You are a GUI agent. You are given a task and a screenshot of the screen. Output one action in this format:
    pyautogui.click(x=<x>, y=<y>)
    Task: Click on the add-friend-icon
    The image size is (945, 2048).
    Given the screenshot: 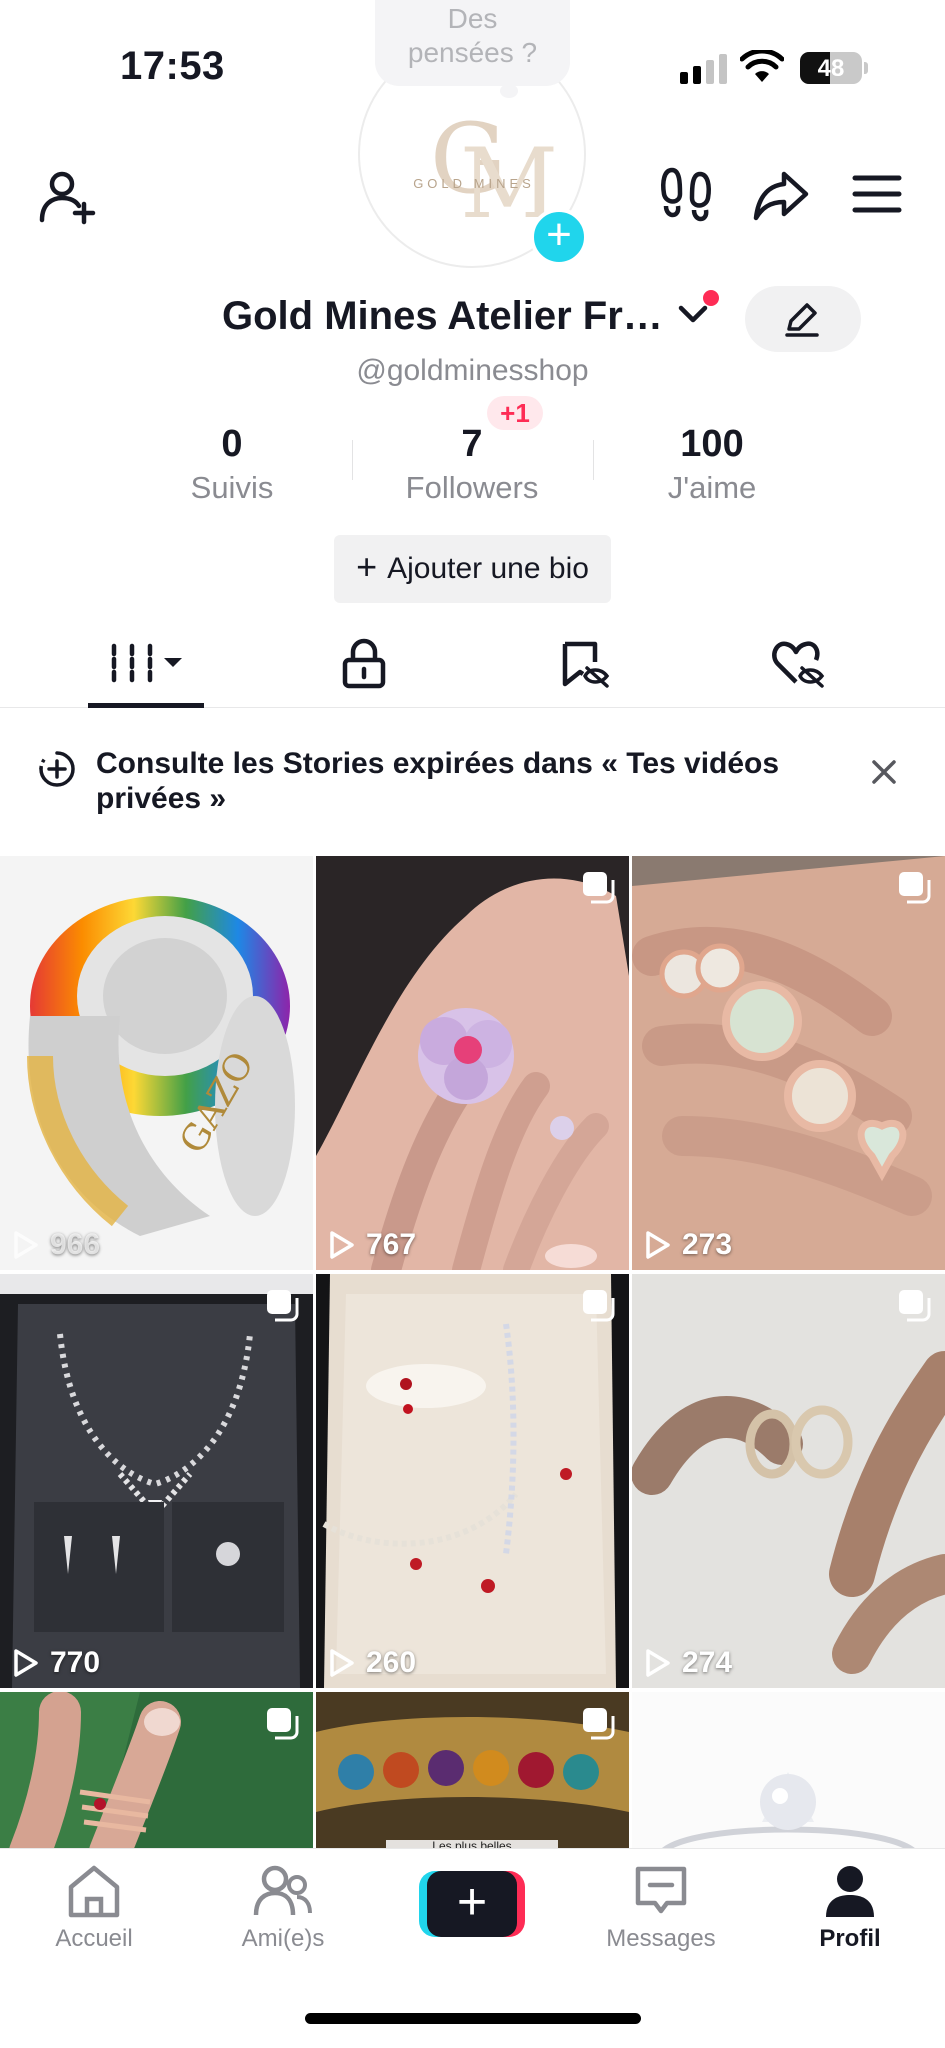 What is the action you would take?
    pyautogui.click(x=68, y=196)
    